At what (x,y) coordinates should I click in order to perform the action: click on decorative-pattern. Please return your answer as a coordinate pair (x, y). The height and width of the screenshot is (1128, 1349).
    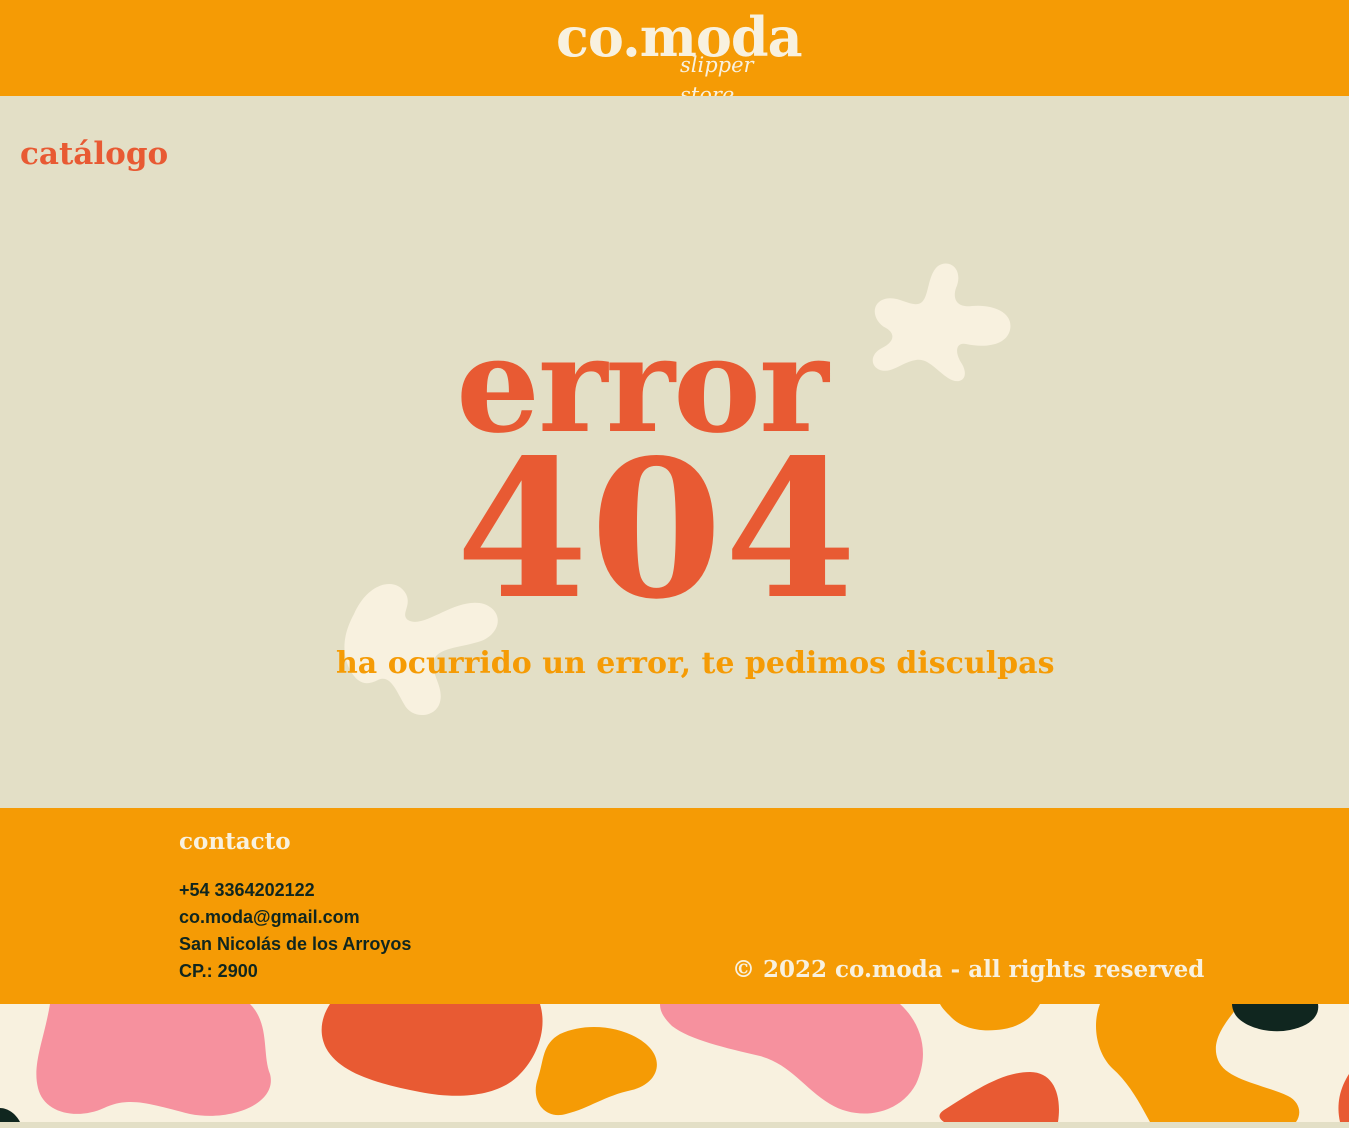
    Looking at the image, I should click on (674, 1063).